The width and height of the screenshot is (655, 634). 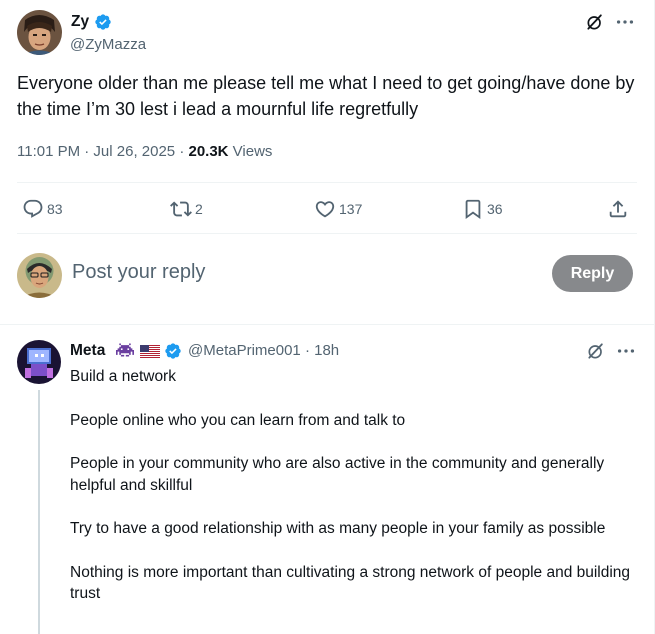 I want to click on like-count: 137, so click(x=351, y=209).